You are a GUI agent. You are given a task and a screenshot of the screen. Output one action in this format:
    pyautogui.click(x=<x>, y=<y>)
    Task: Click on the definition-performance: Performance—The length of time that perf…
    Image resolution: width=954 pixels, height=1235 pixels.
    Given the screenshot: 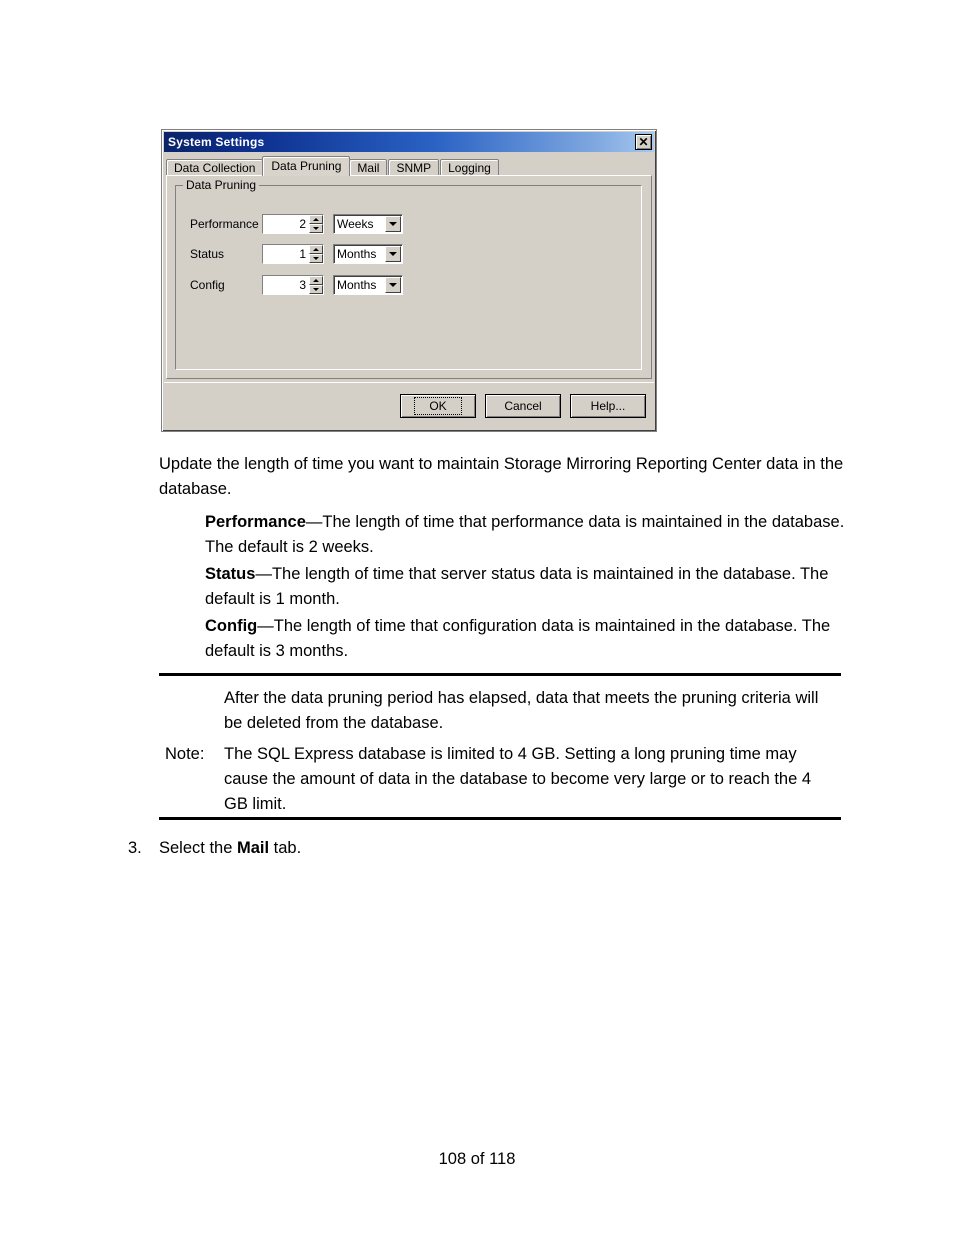 What is the action you would take?
    pyautogui.click(x=527, y=535)
    